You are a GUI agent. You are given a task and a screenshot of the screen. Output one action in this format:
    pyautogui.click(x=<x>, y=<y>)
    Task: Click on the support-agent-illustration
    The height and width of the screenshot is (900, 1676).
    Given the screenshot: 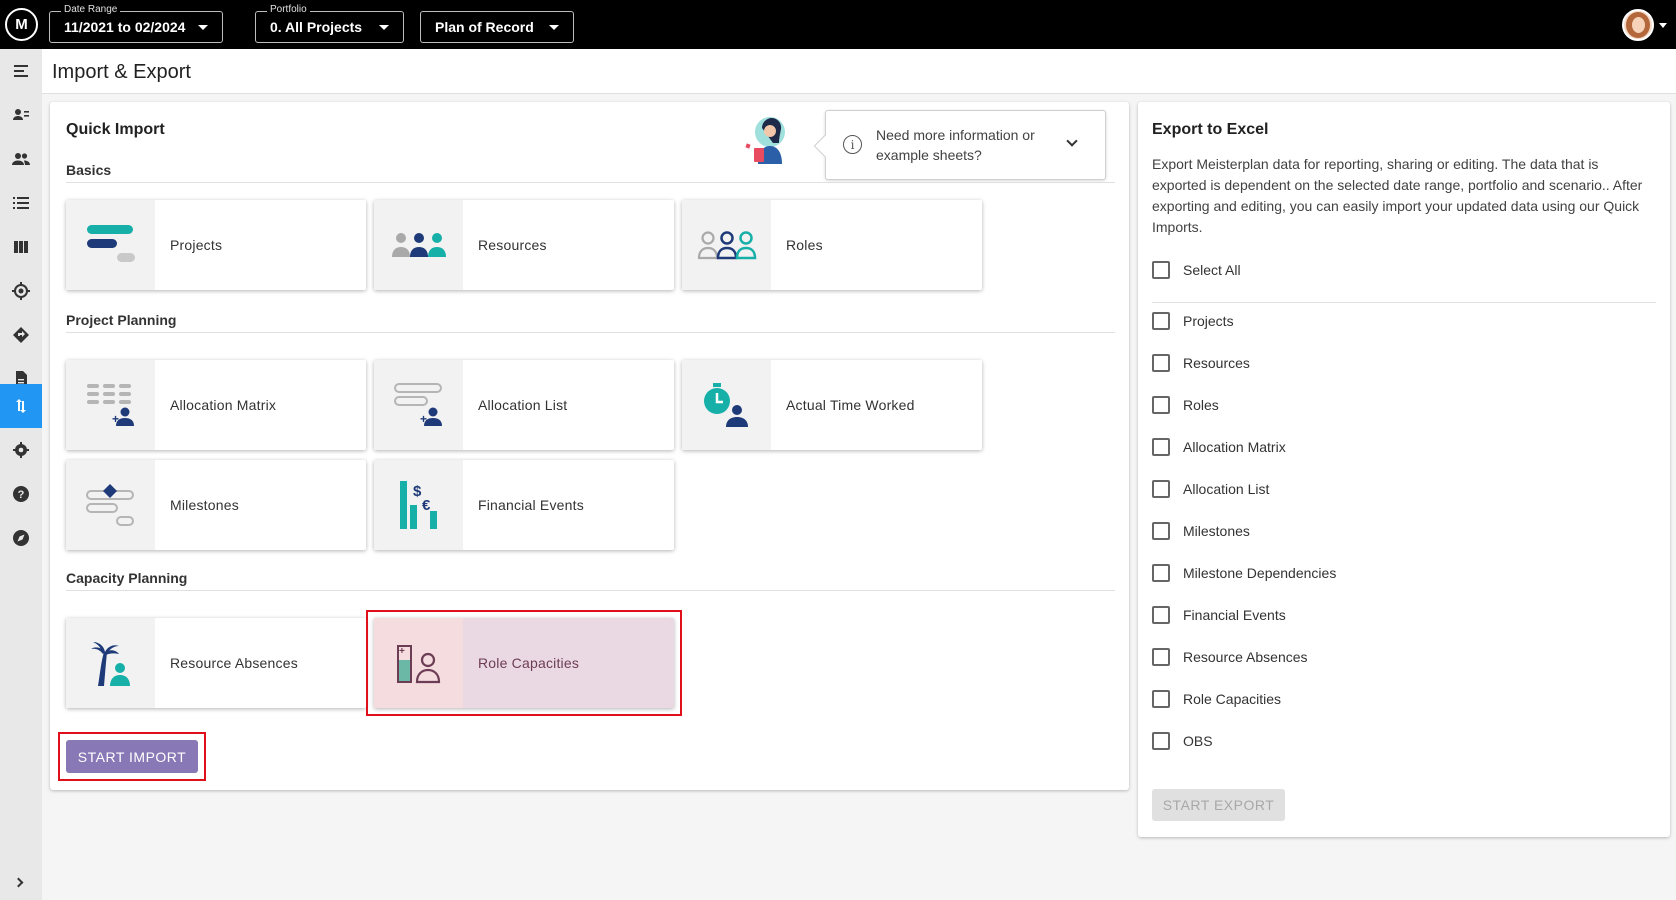 What is the action you would take?
    pyautogui.click(x=765, y=140)
    